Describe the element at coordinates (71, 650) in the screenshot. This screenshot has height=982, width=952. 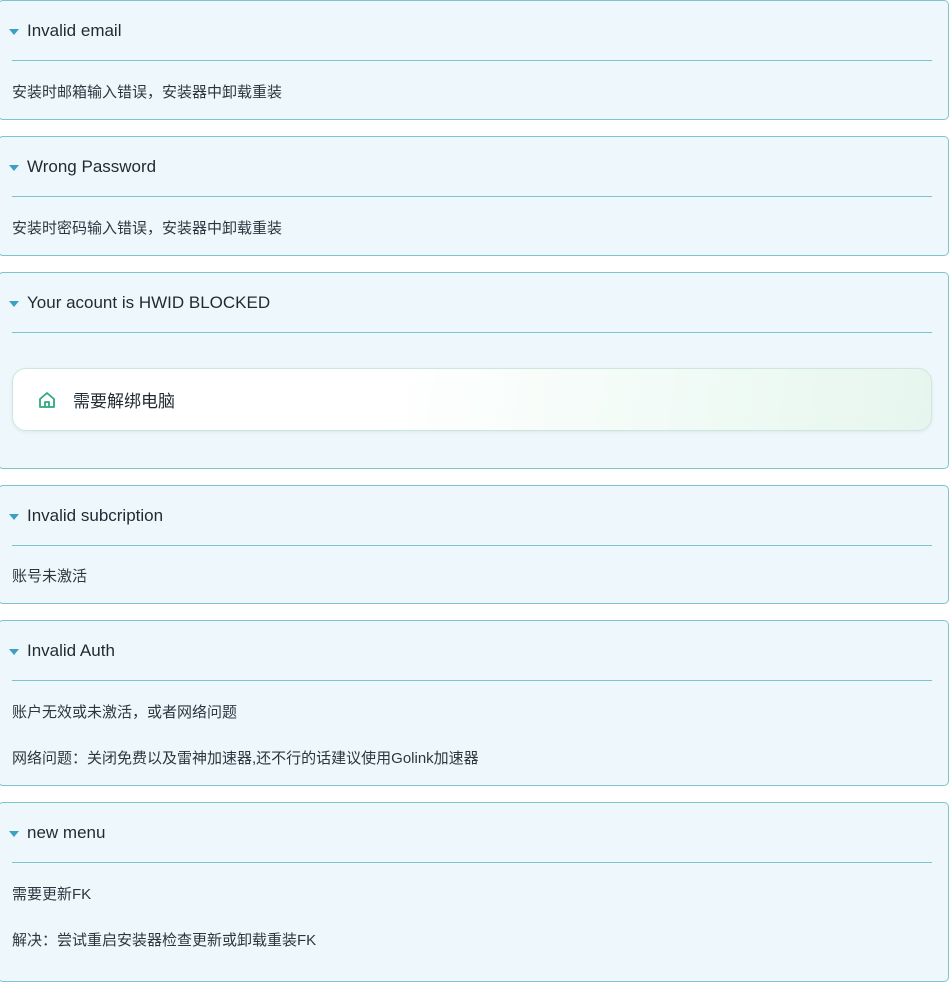
I see `panel-title: Invalid Auth` at that location.